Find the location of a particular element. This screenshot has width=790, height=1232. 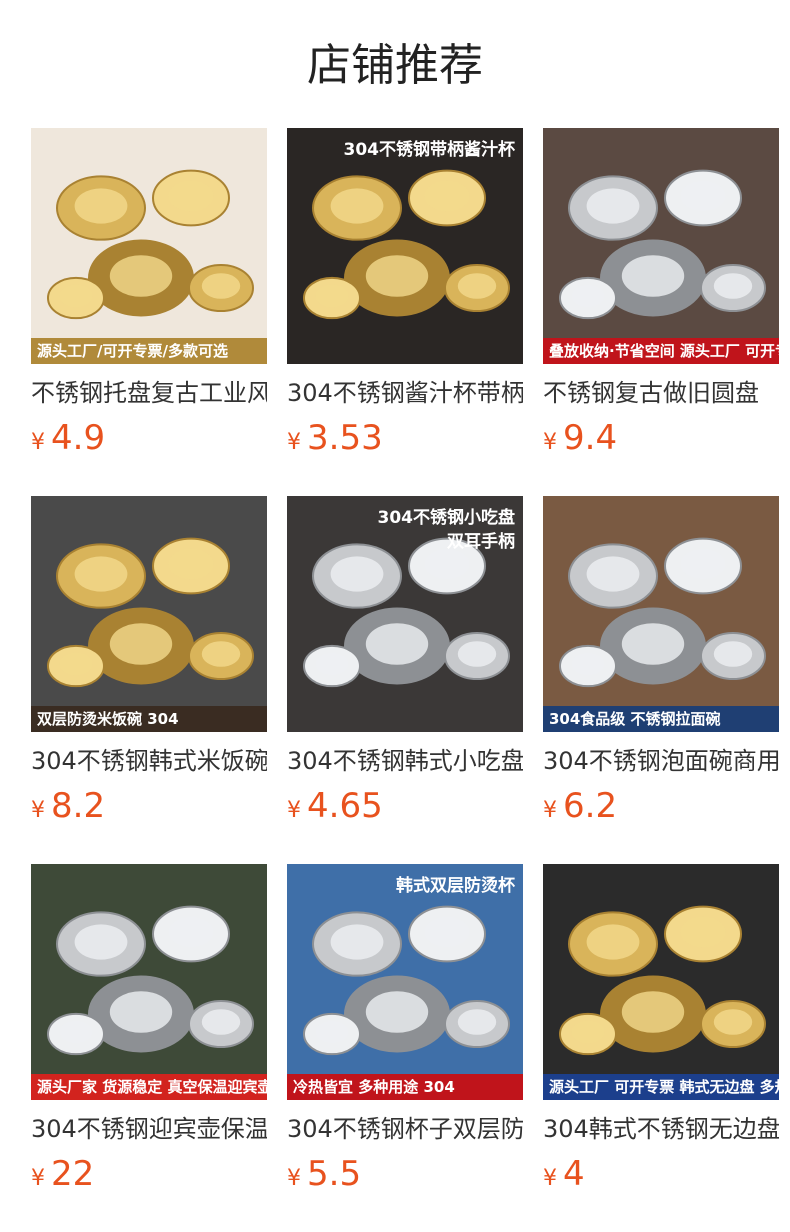

price-amount: 3.53 is located at coordinates (345, 438).